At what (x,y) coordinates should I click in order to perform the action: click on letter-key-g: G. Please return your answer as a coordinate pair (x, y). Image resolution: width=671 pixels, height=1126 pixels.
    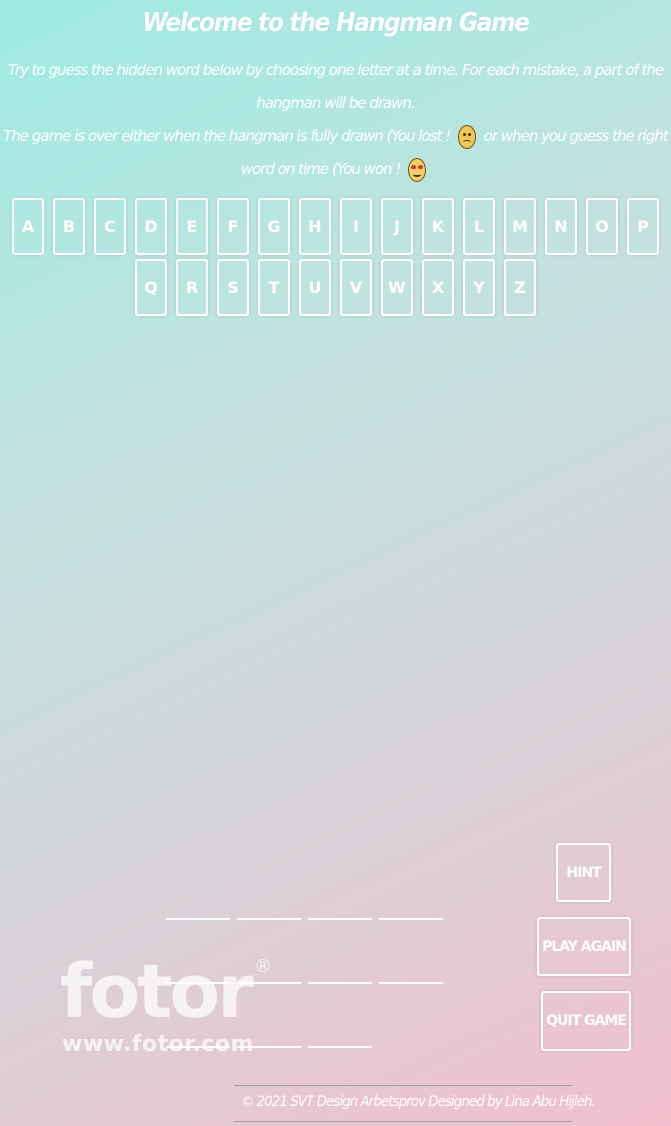
    Looking at the image, I should click on (274, 226).